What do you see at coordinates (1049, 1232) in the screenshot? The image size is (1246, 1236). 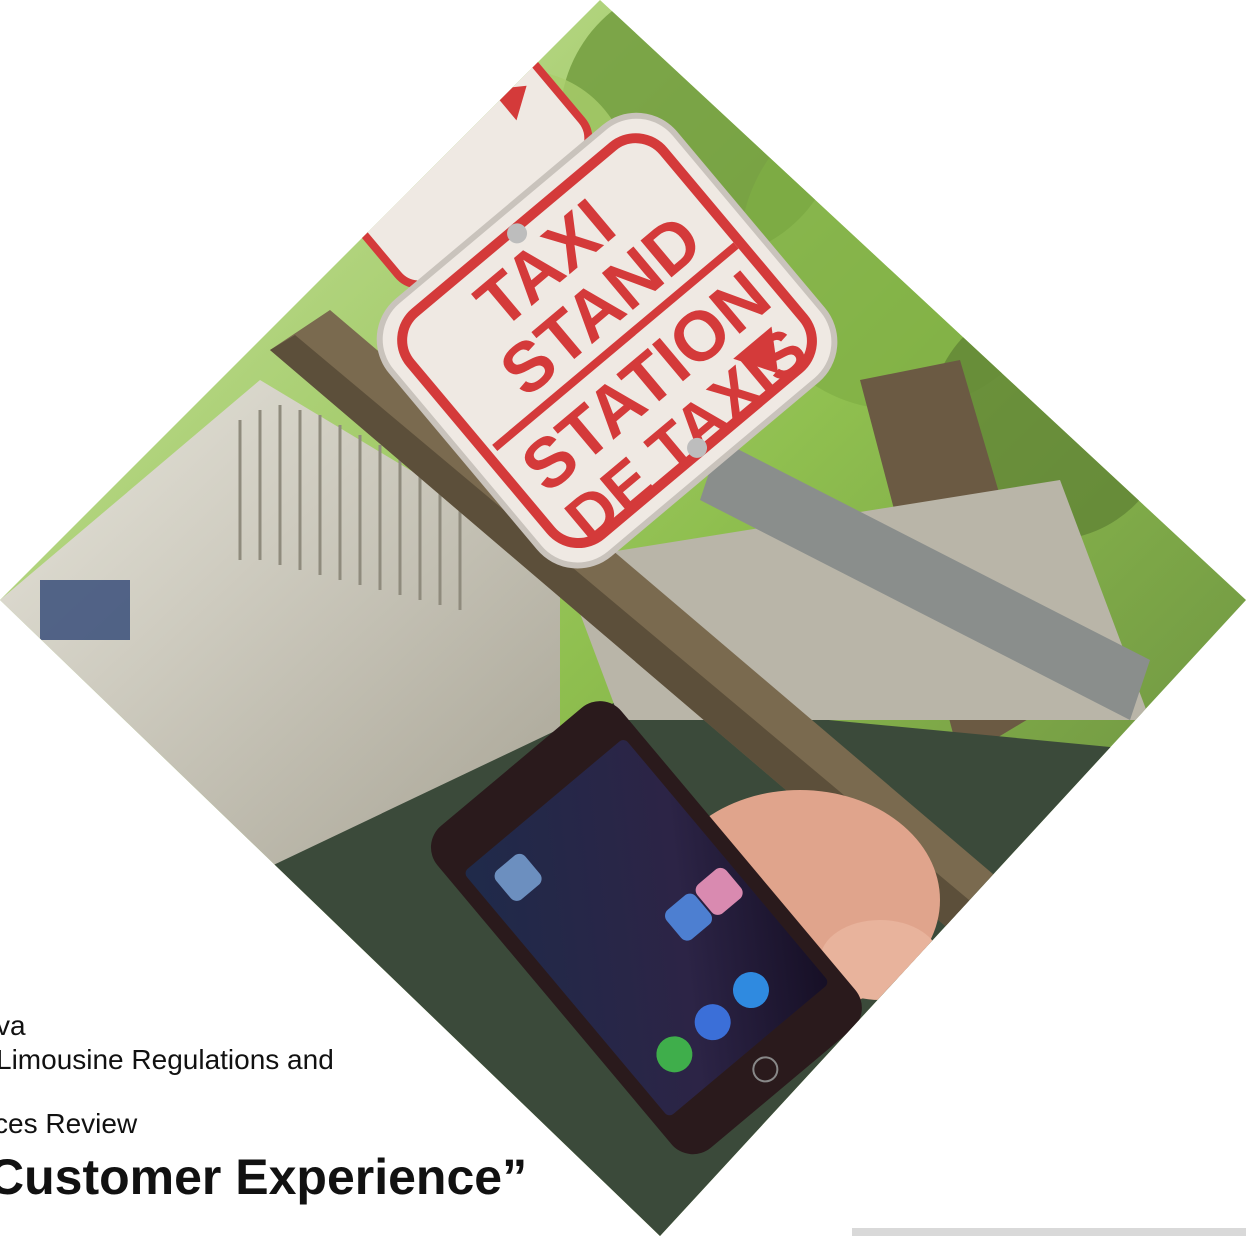 I see `bottom-divider` at bounding box center [1049, 1232].